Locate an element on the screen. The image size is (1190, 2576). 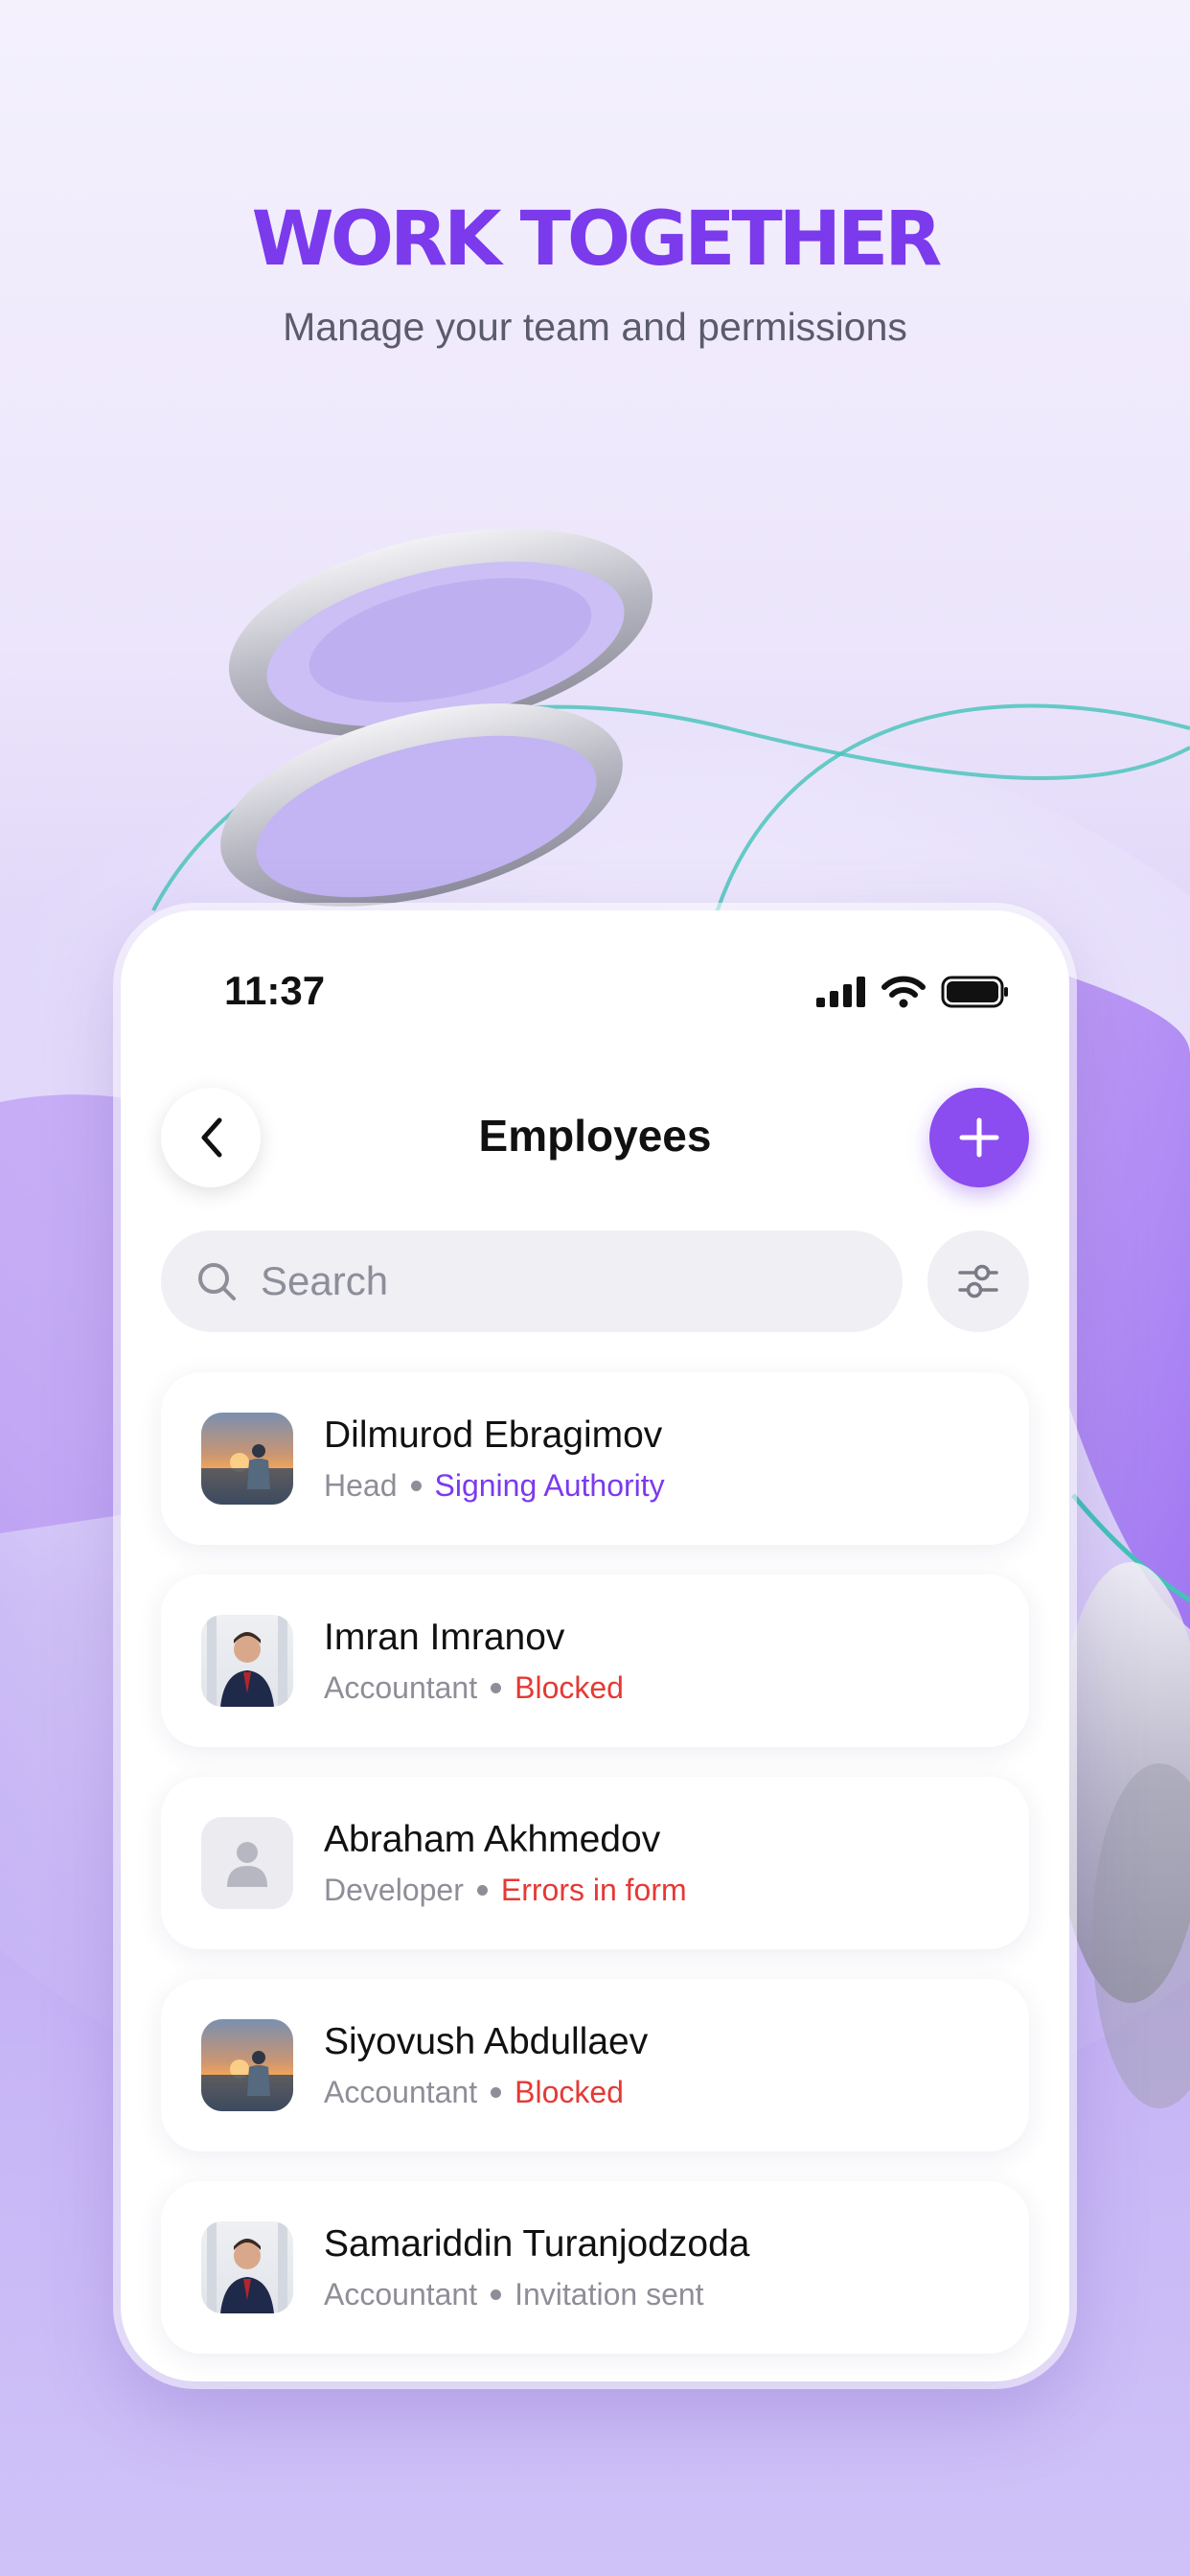
employee-role: Developer is located at coordinates (394, 1889).